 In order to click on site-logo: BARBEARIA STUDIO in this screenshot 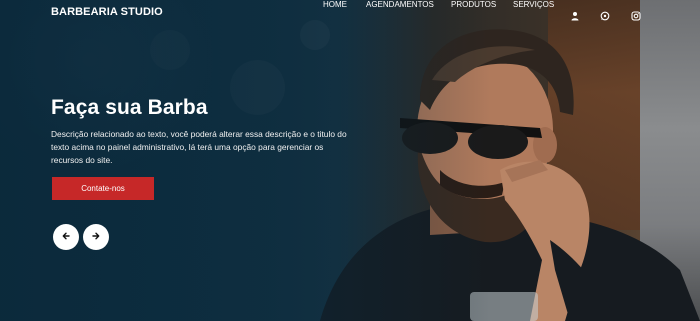, I will do `click(107, 12)`.